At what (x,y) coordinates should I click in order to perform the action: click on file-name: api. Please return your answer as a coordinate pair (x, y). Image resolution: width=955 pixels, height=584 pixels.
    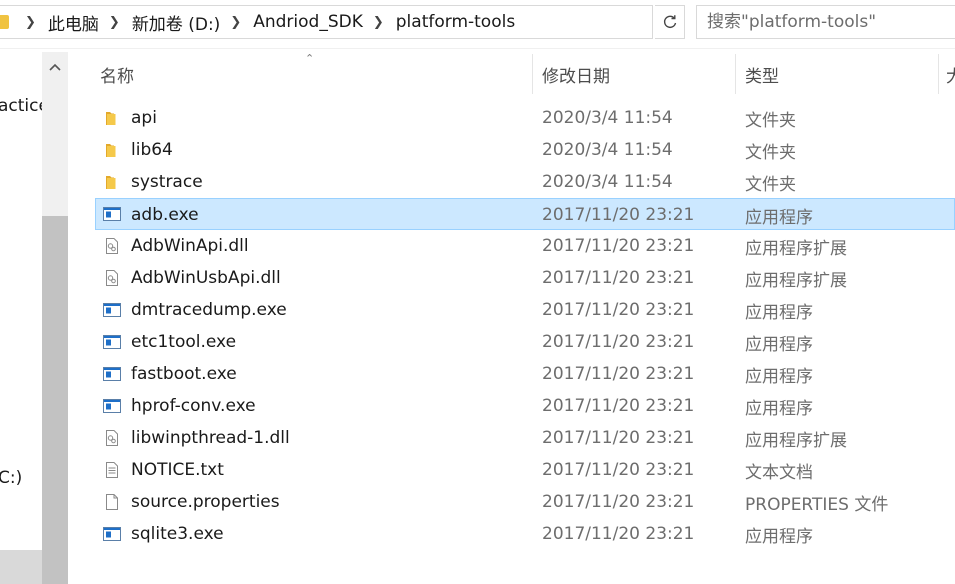
    Looking at the image, I should click on (144, 118).